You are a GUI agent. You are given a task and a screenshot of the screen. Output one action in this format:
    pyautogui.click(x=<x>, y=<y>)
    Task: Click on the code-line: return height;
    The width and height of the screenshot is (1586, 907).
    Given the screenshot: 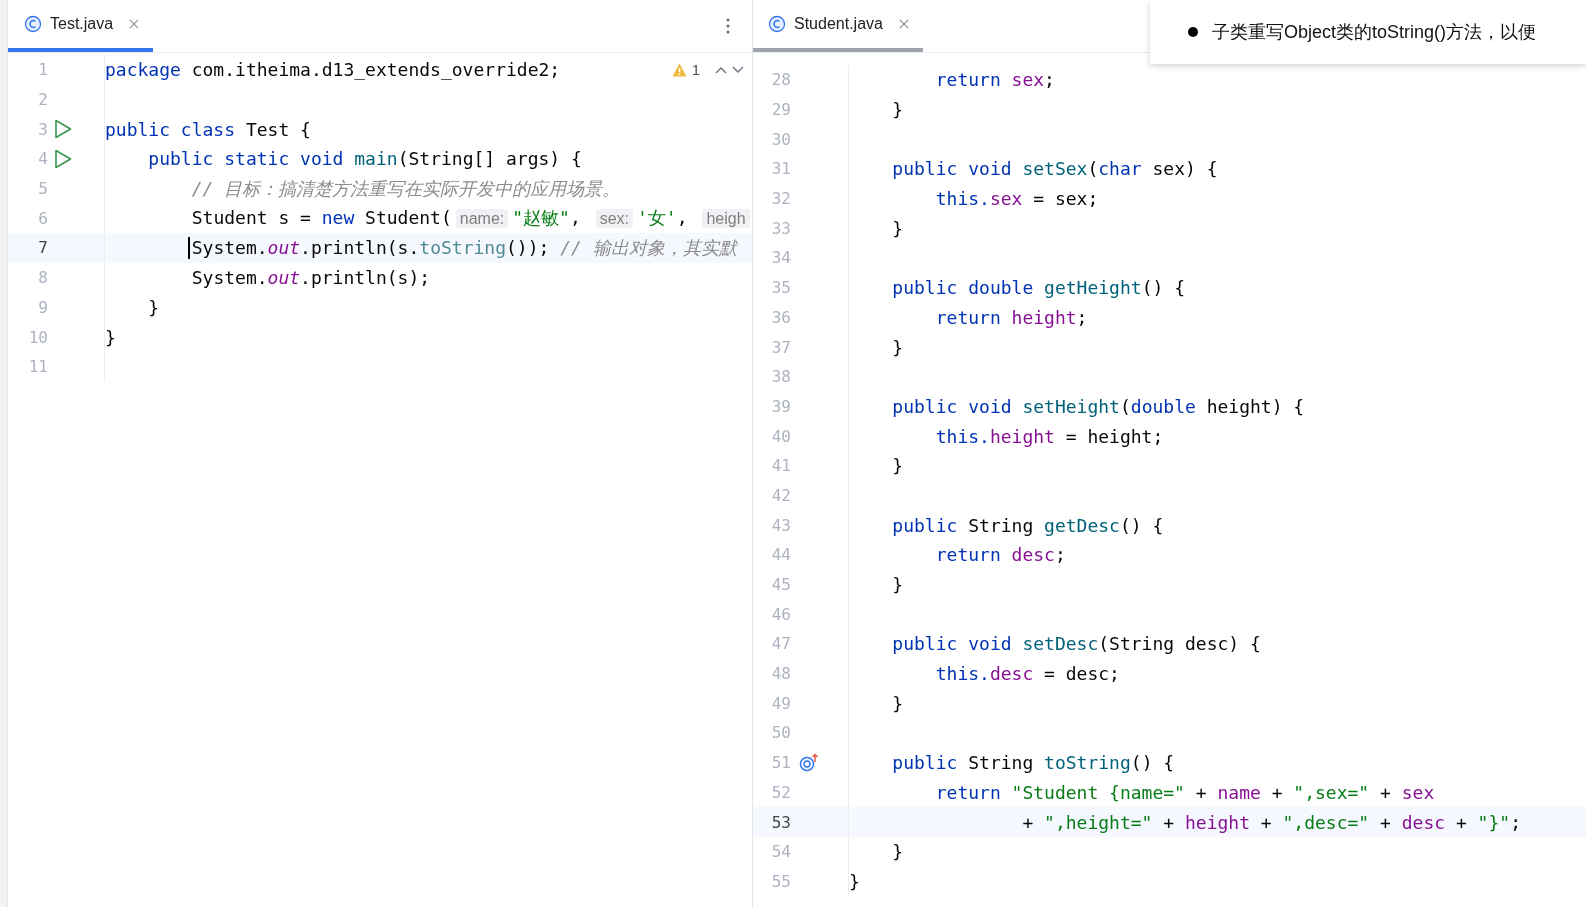 What is the action you would take?
    pyautogui.click(x=1011, y=317)
    